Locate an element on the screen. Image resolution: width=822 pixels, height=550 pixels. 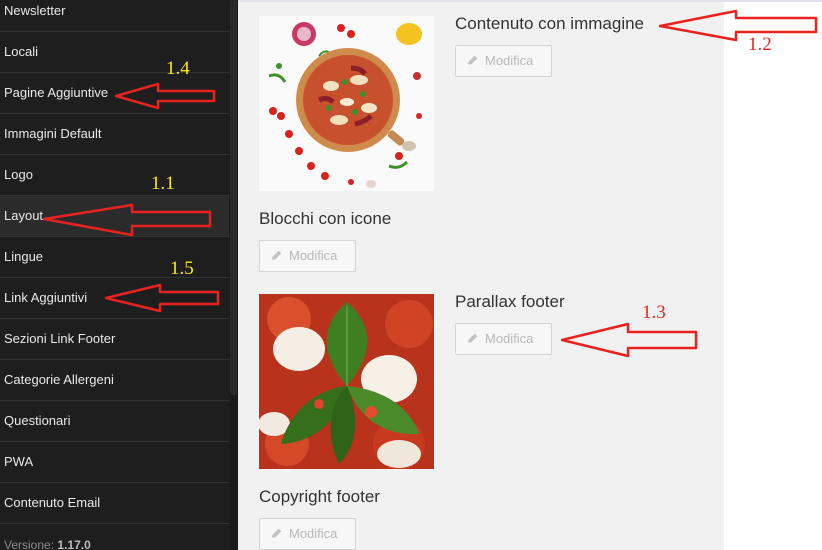
arrow-pagine-aggiuntive is located at coordinates (165, 96).